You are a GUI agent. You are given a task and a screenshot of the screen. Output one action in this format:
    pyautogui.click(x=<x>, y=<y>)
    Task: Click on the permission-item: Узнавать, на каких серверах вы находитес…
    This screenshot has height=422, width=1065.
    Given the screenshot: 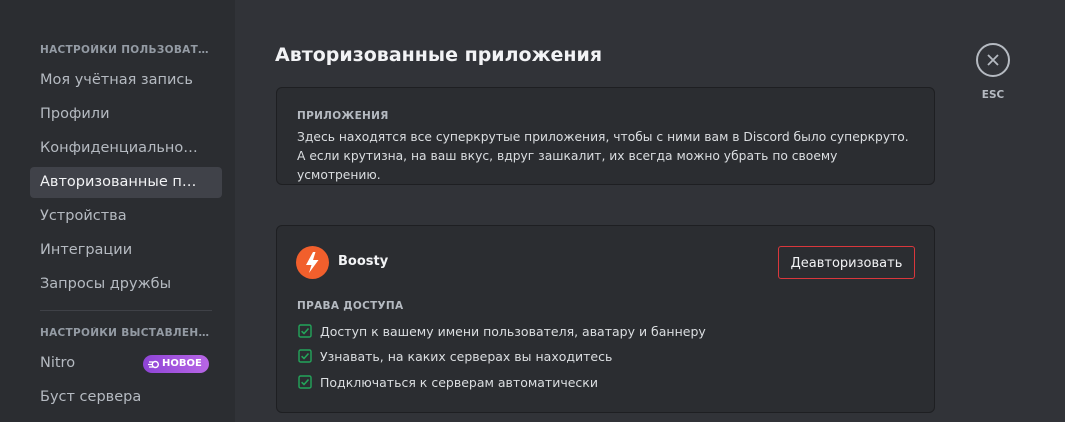 What is the action you would take?
    pyautogui.click(x=455, y=356)
    